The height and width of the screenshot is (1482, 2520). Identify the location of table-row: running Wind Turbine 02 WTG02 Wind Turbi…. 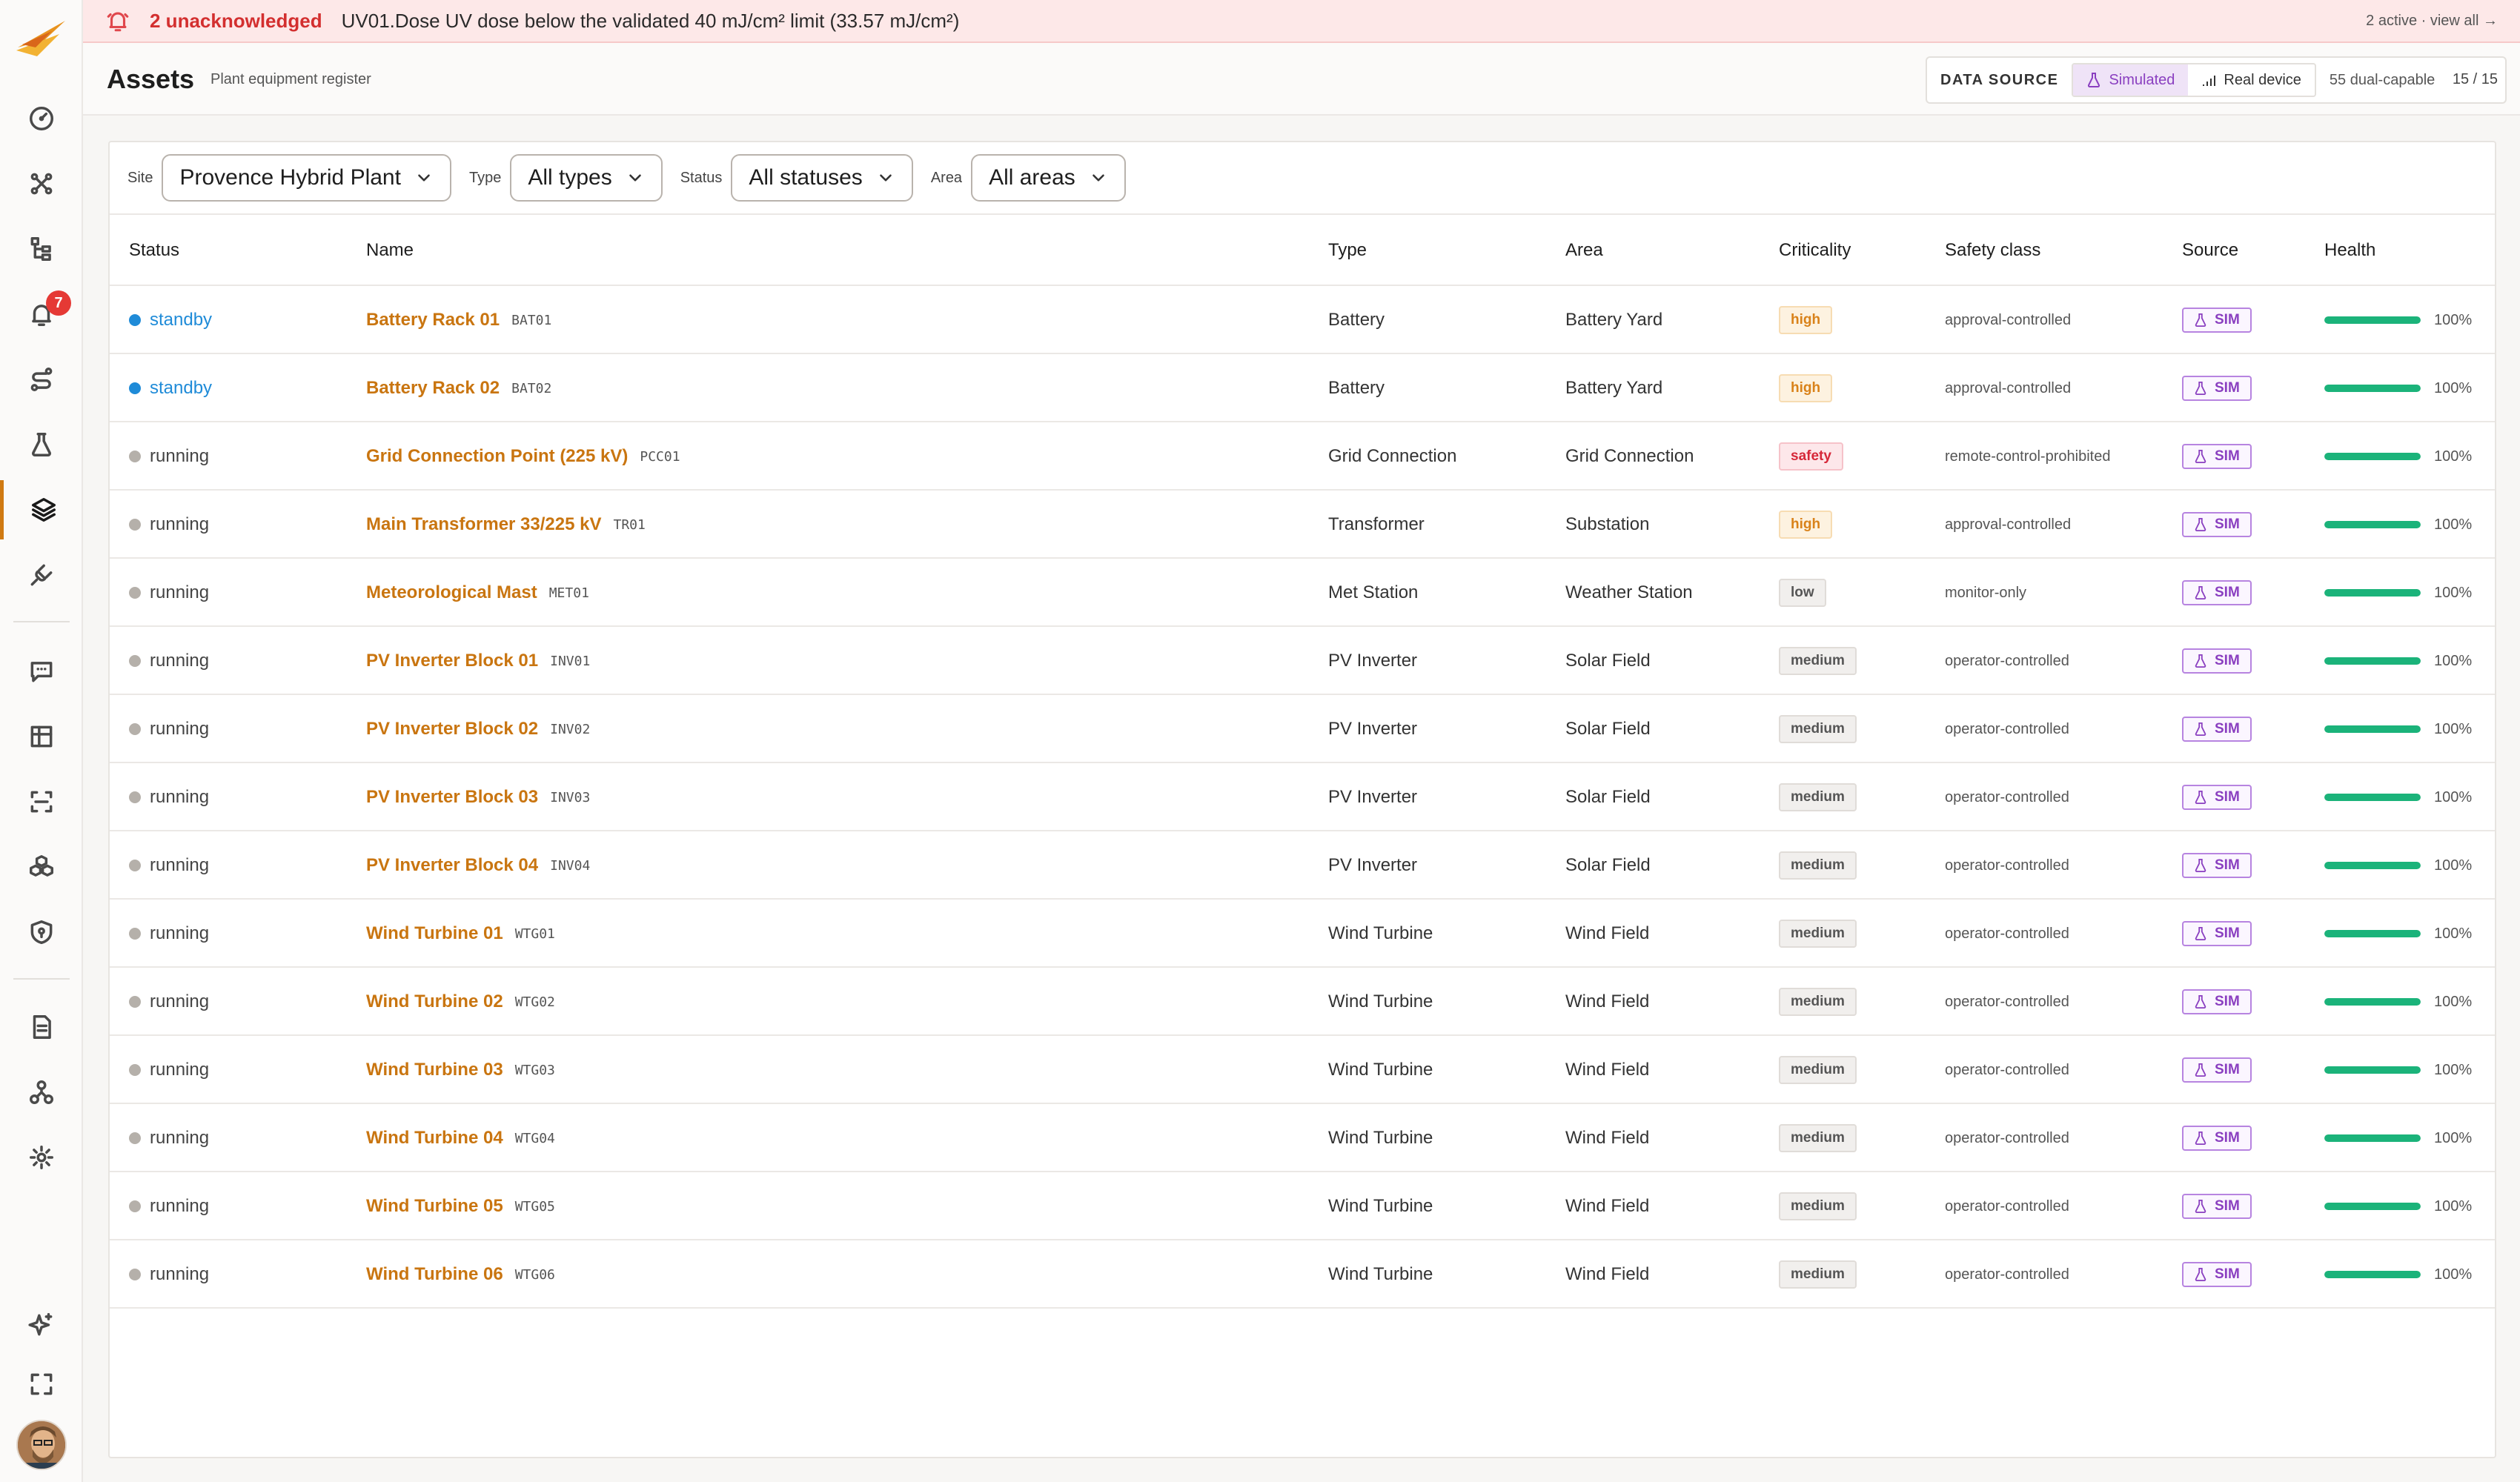
(1302, 1002).